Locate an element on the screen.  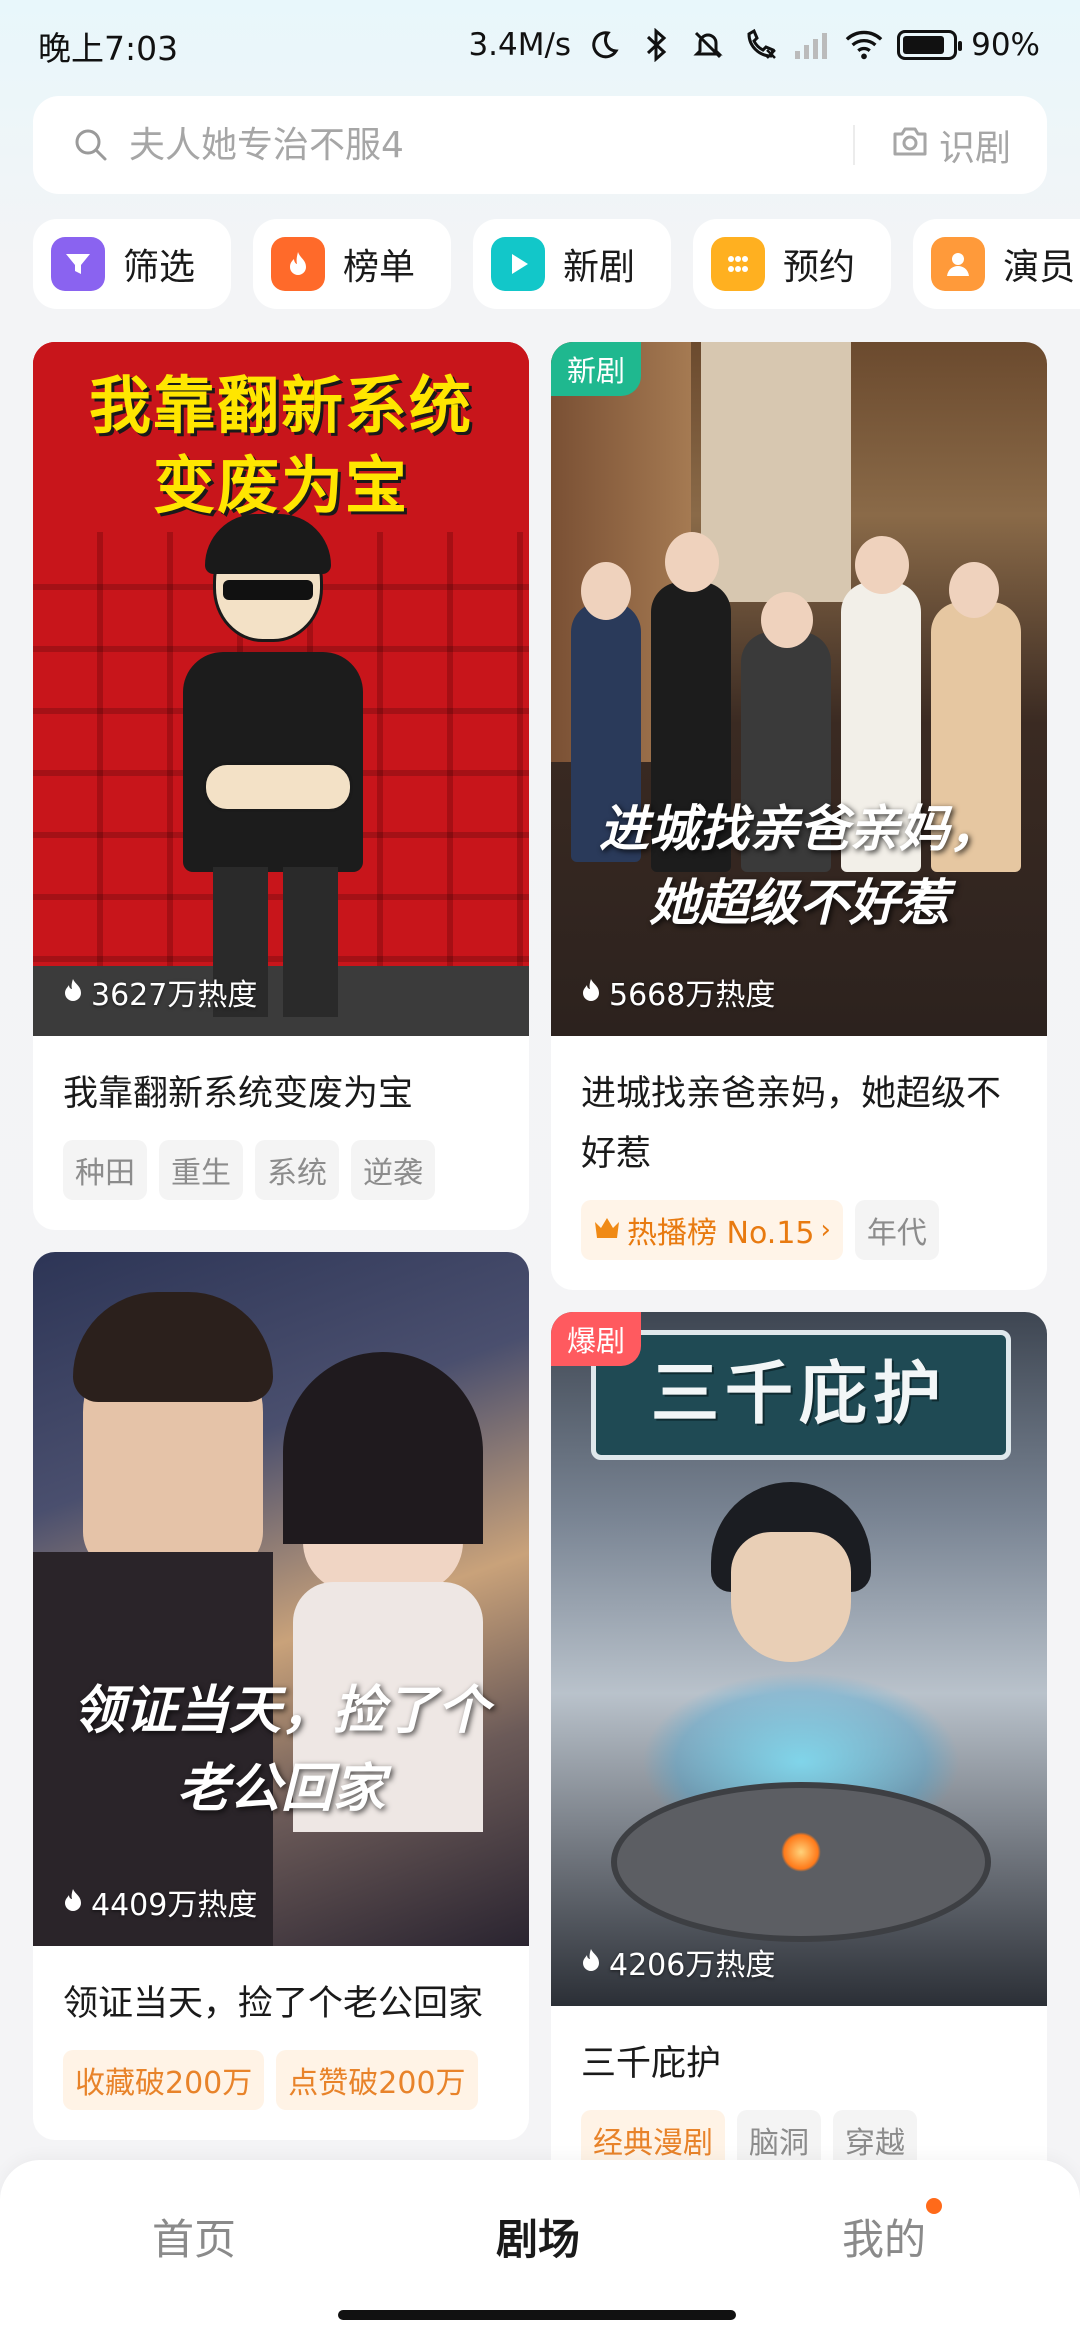
crown-icon is located at coordinates (607, 1230).